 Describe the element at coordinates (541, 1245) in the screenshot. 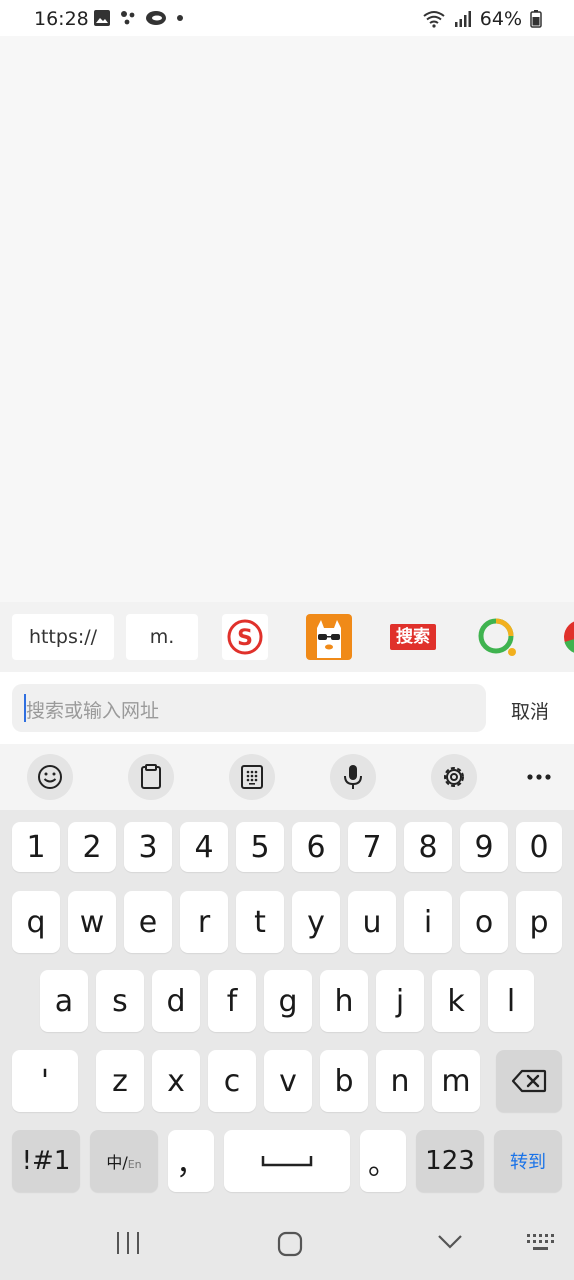

I see `keyboard-switch-icon` at that location.